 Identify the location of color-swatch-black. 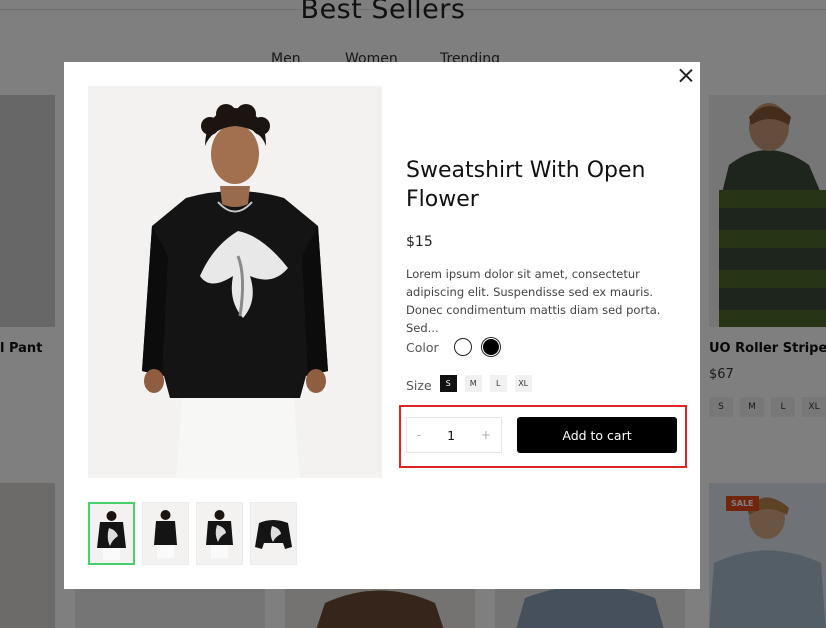
(490, 347).